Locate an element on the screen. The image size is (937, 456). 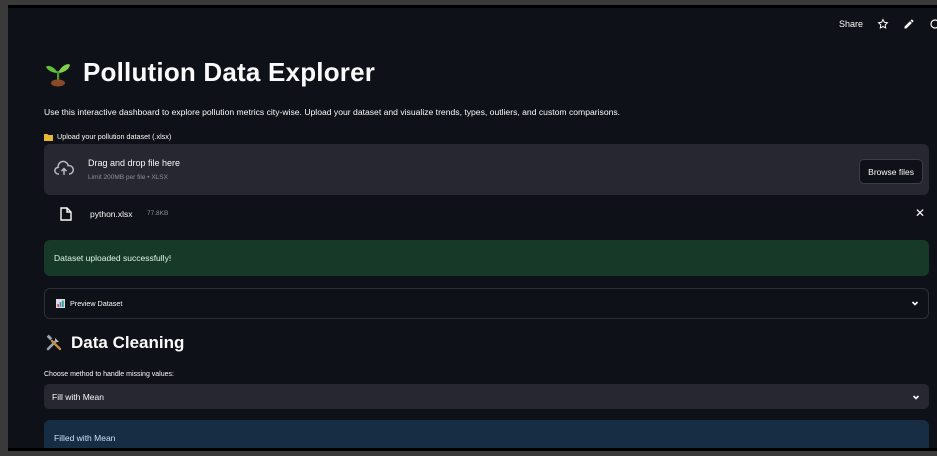
select-value: Fill with Mean is located at coordinates (78, 397).